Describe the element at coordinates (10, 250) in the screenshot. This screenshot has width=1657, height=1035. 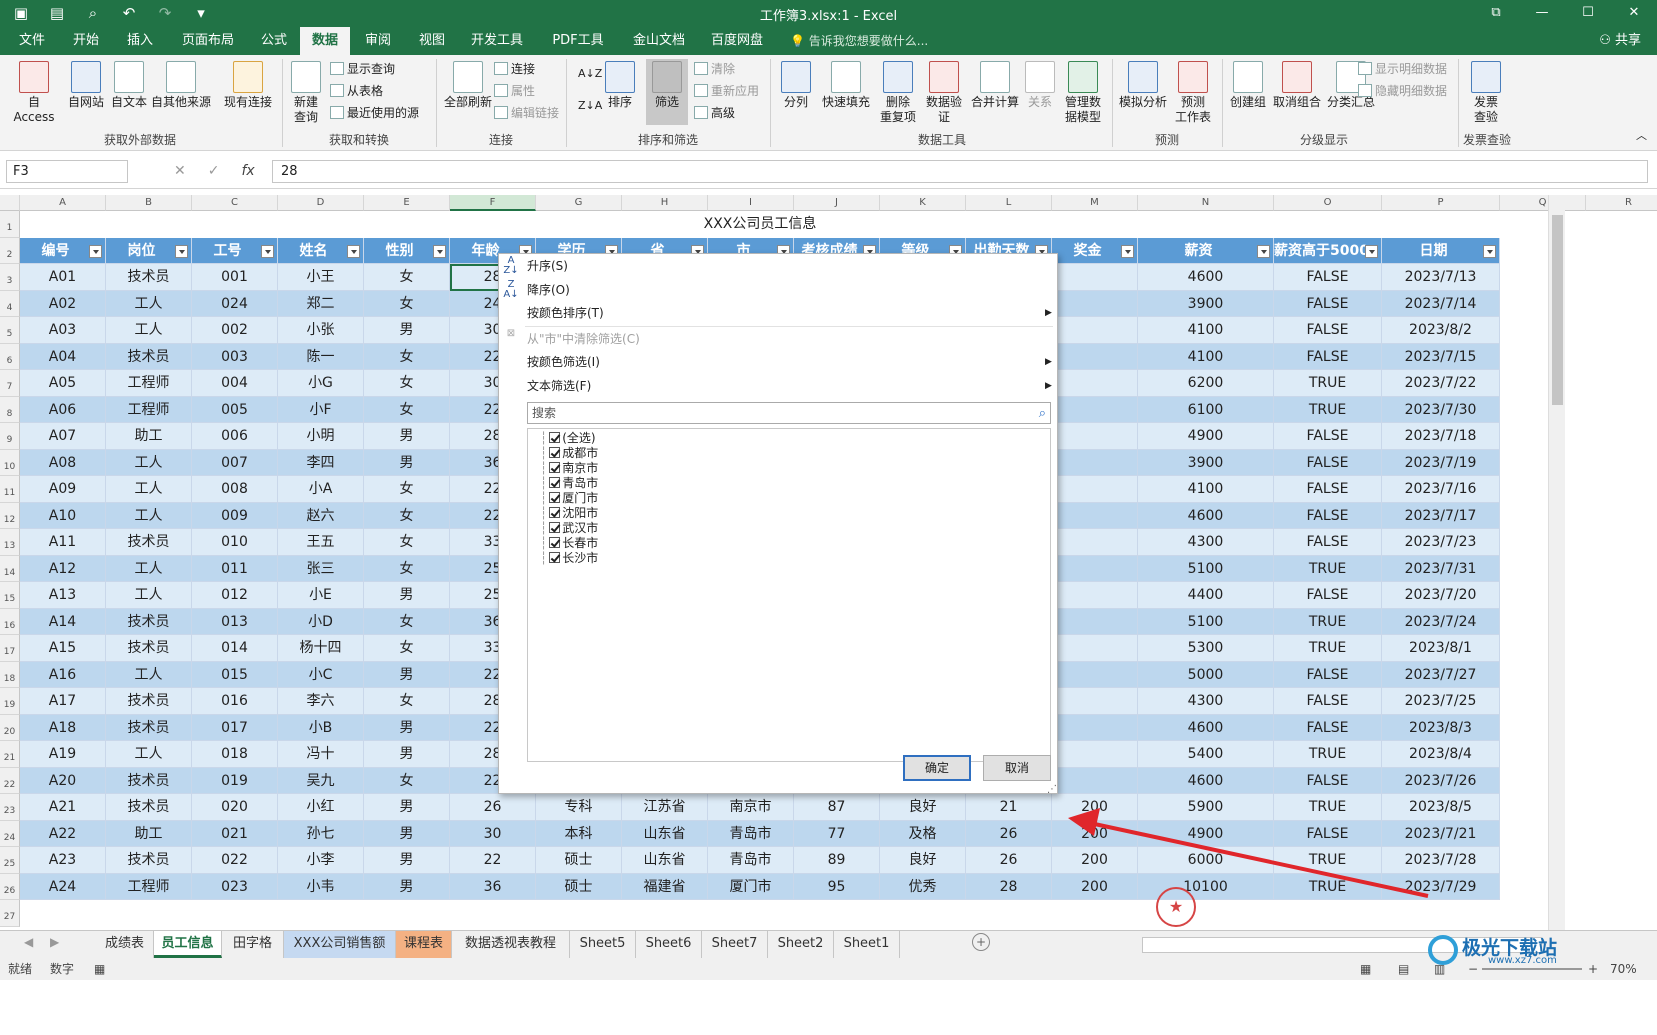
I see `row-header: 2` at that location.